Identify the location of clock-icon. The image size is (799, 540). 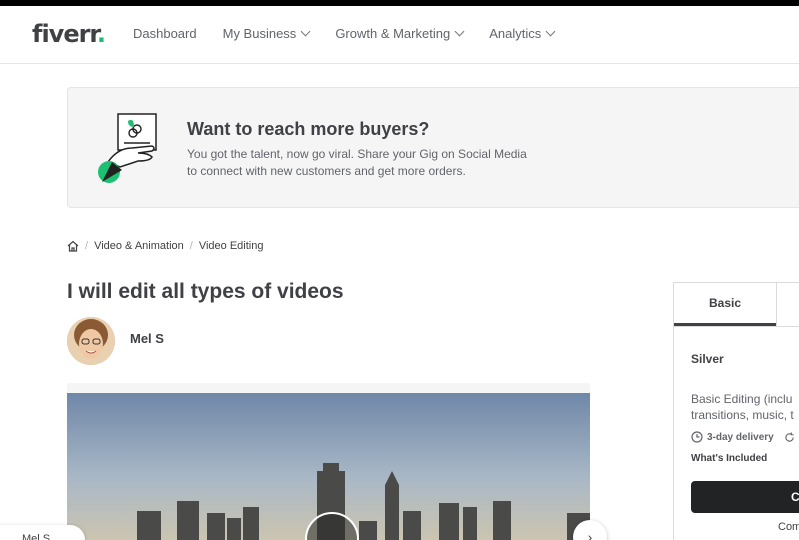
(697, 437).